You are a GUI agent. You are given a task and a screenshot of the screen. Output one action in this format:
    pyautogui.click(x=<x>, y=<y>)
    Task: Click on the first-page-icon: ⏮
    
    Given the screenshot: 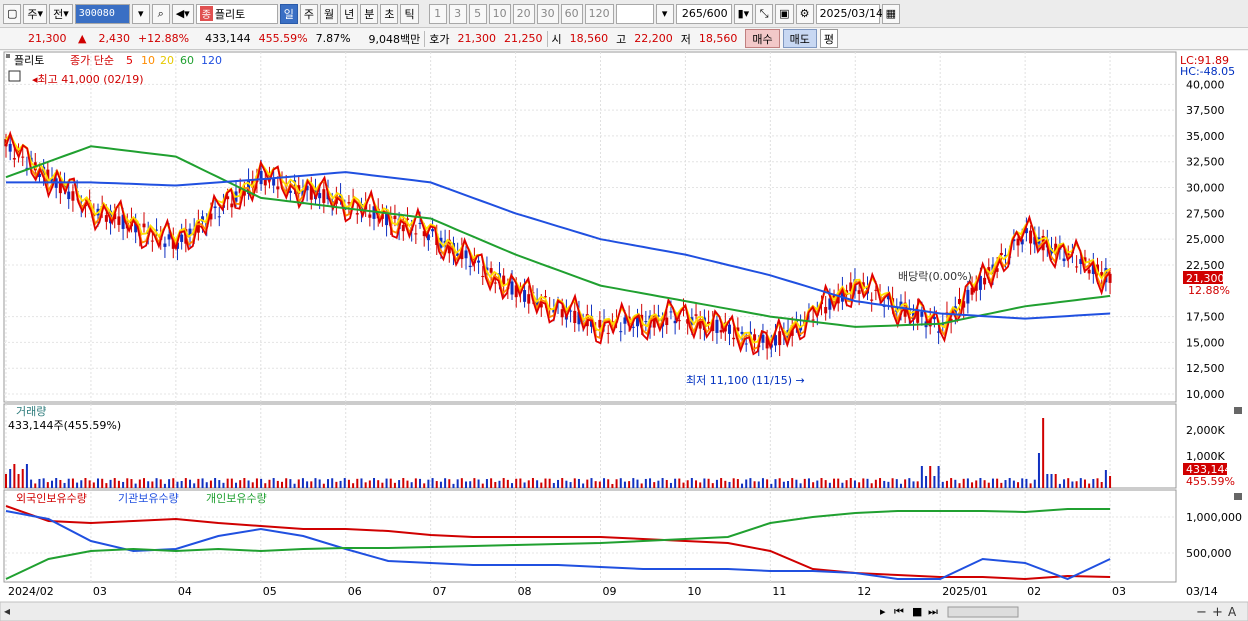 What is the action you would take?
    pyautogui.click(x=899, y=611)
    